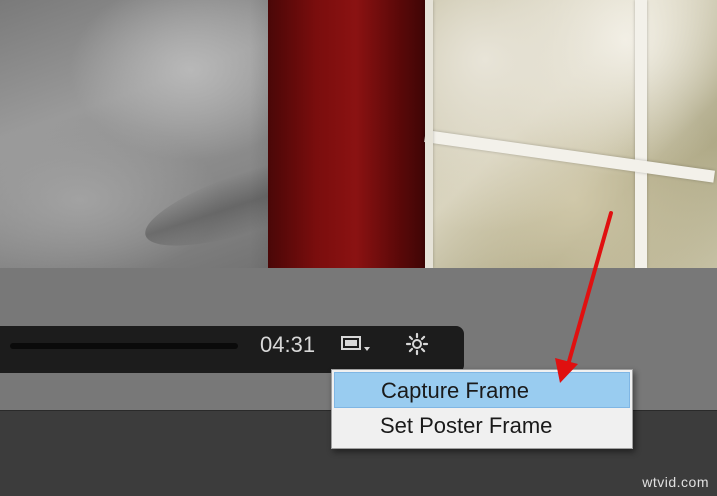 Image resolution: width=717 pixels, height=496 pixels. What do you see at coordinates (124, 346) in the screenshot?
I see `progress-track` at bounding box center [124, 346].